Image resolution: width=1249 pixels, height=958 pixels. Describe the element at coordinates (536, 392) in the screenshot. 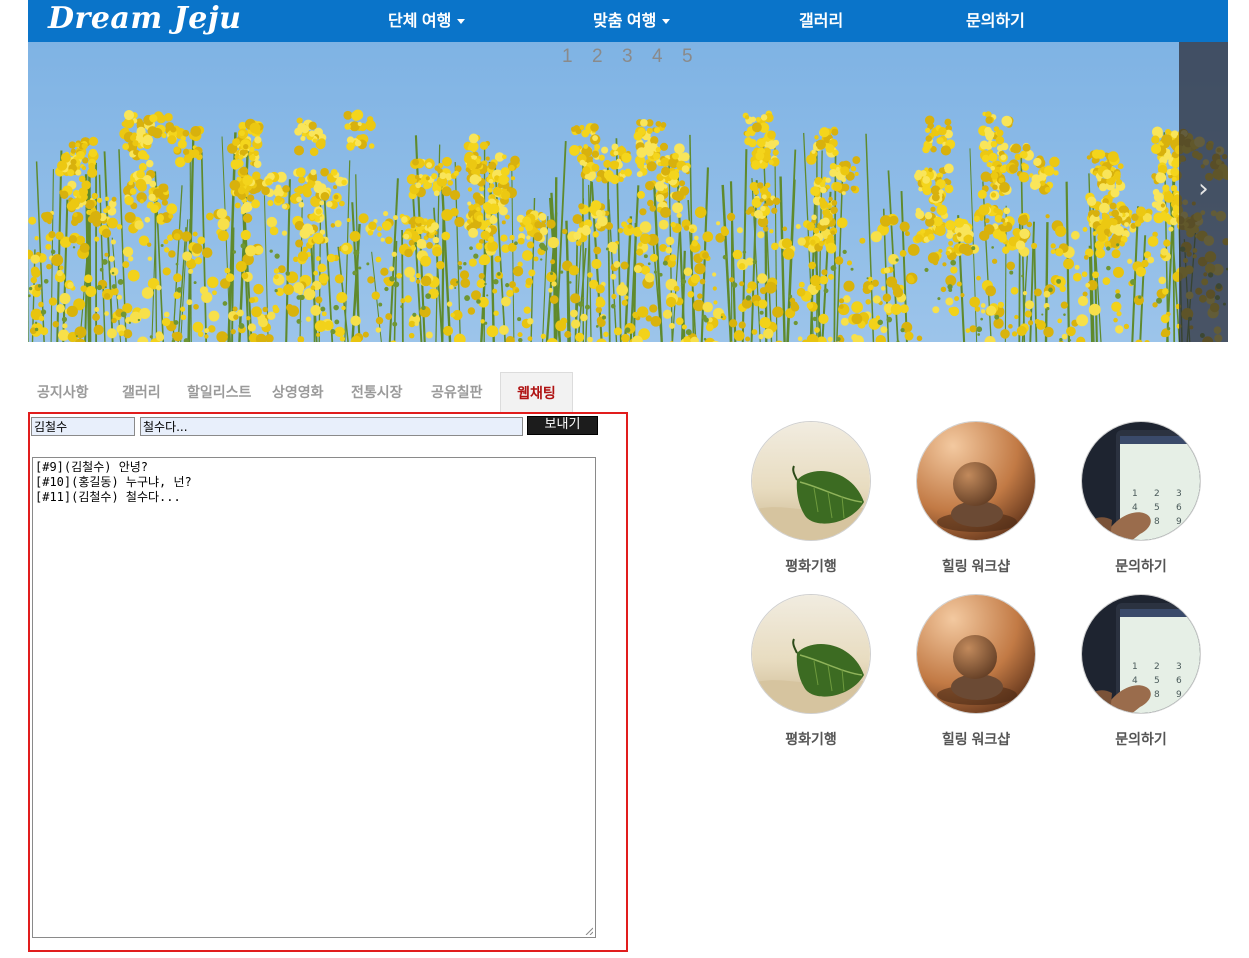

I see `tab-webchat: 웹채팅` at that location.